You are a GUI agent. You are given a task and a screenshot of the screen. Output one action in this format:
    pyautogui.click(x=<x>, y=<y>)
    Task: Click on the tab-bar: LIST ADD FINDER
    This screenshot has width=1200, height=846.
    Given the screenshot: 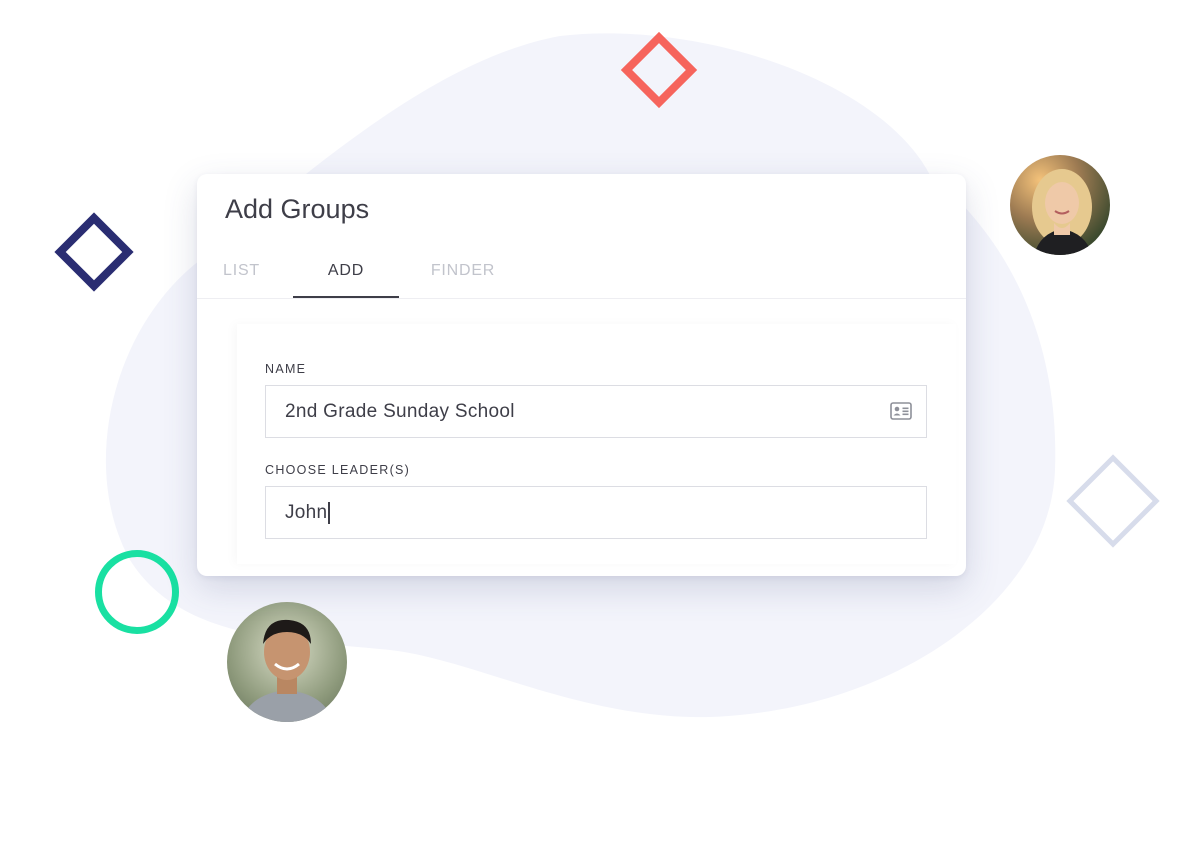 What is the action you would take?
    pyautogui.click(x=581, y=272)
    